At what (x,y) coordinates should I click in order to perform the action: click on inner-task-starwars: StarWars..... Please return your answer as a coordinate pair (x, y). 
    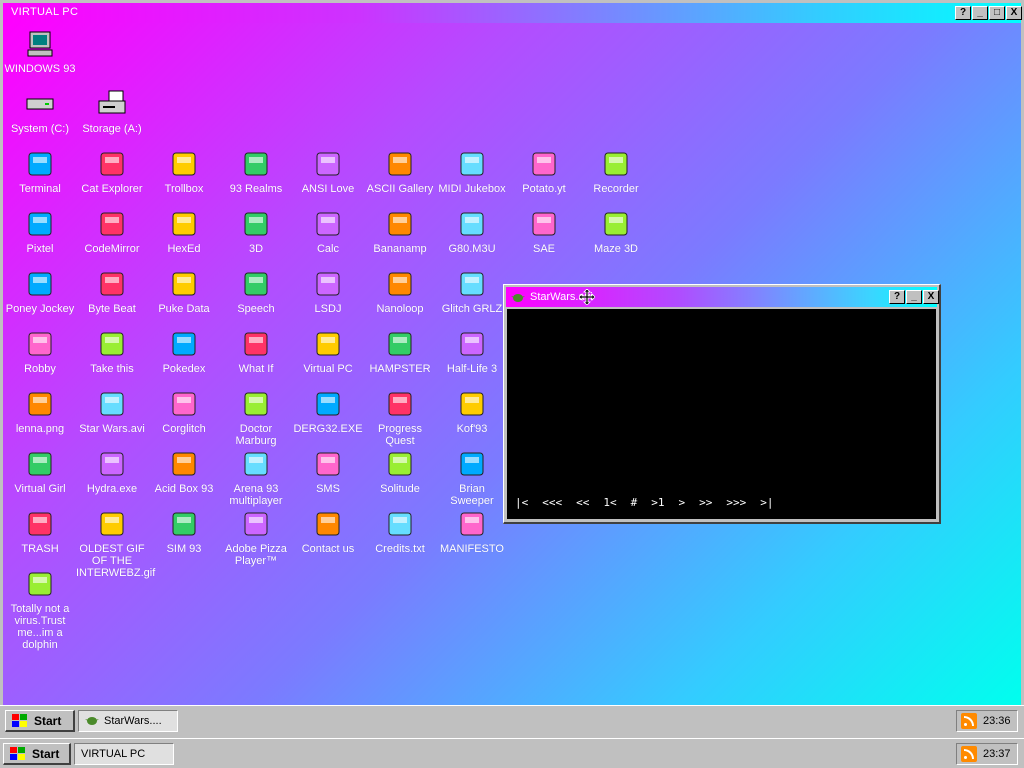
    Looking at the image, I should click on (128, 721).